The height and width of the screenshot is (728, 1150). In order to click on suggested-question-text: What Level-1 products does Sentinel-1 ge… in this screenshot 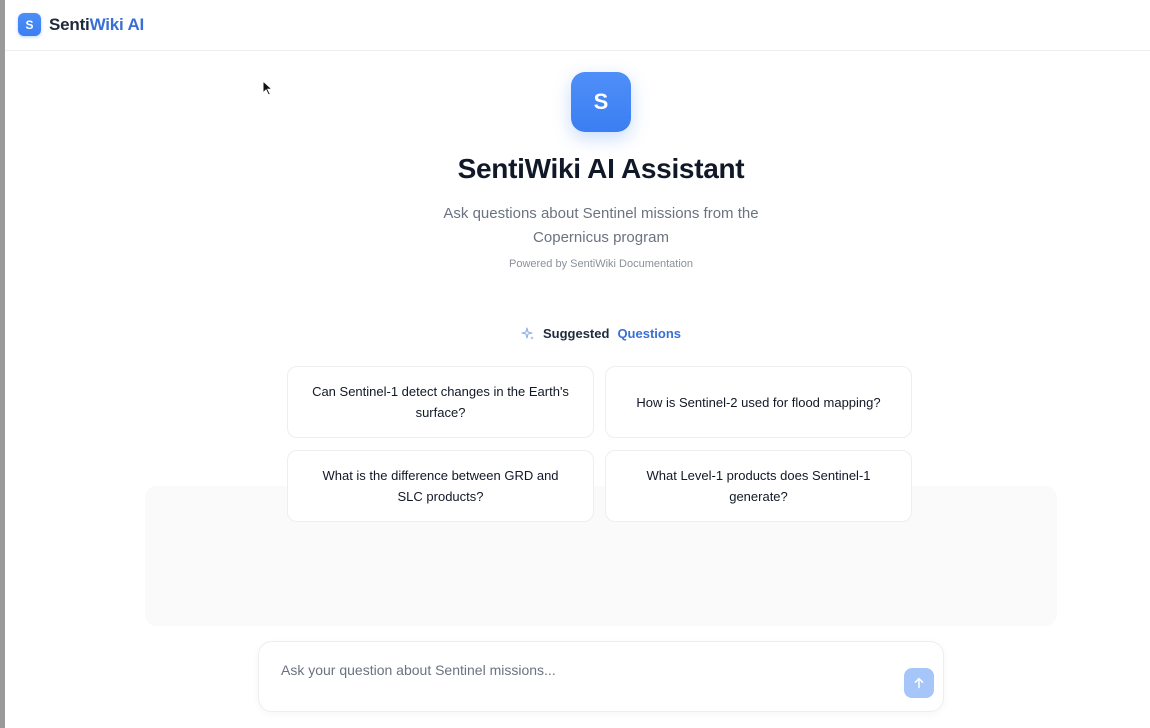, I will do `click(758, 486)`.